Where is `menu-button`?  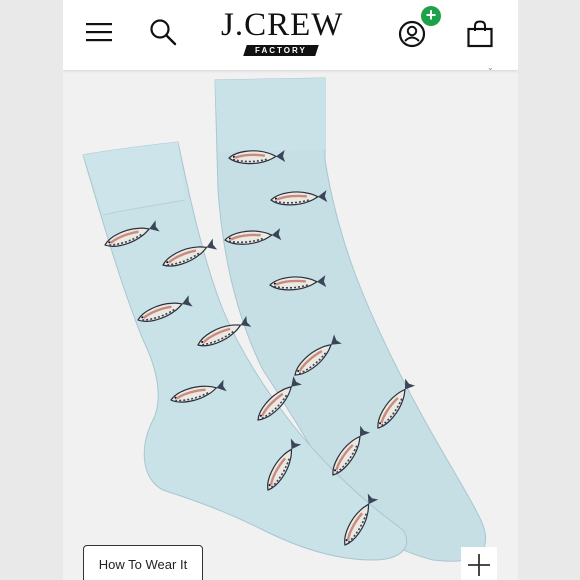
menu-button is located at coordinates (99, 32).